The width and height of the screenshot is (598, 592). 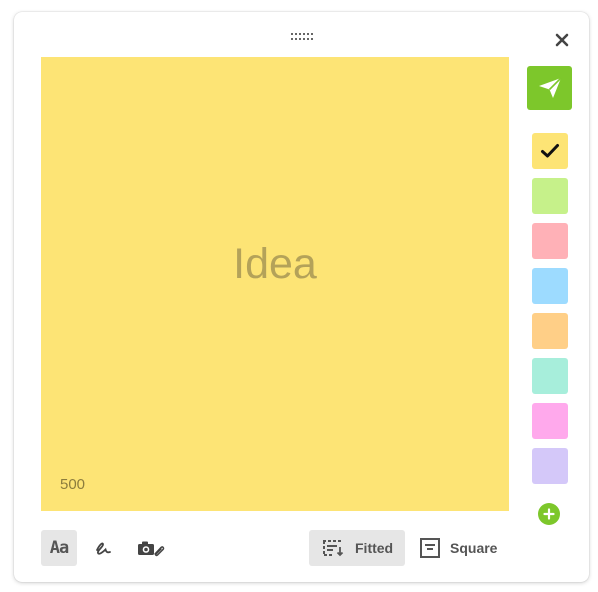 I want to click on post-note-button, so click(x=549, y=88).